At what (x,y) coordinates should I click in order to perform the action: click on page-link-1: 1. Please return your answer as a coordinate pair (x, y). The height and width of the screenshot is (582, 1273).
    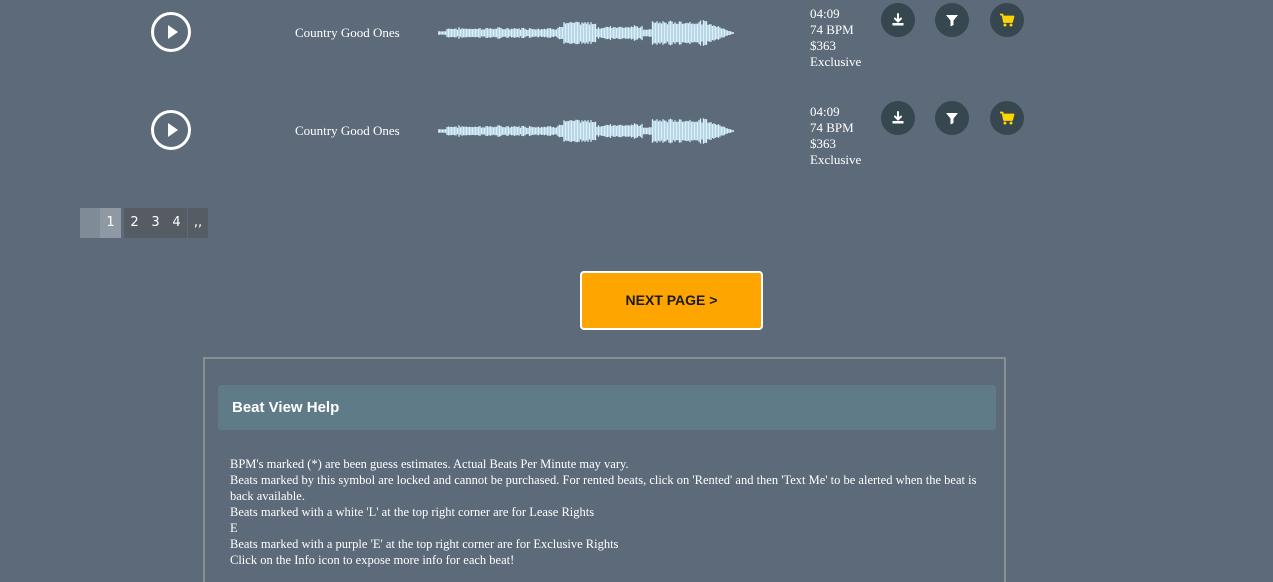
    Looking at the image, I should click on (110, 223).